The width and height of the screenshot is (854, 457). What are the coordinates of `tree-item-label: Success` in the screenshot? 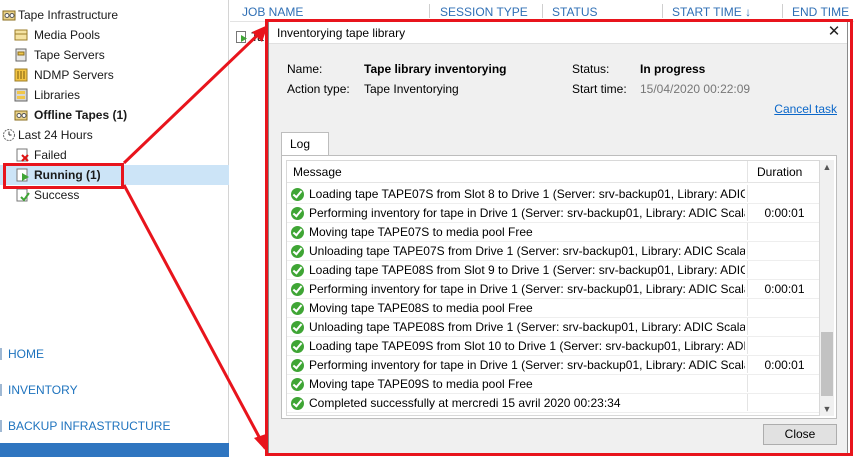 It's located at (57, 195).